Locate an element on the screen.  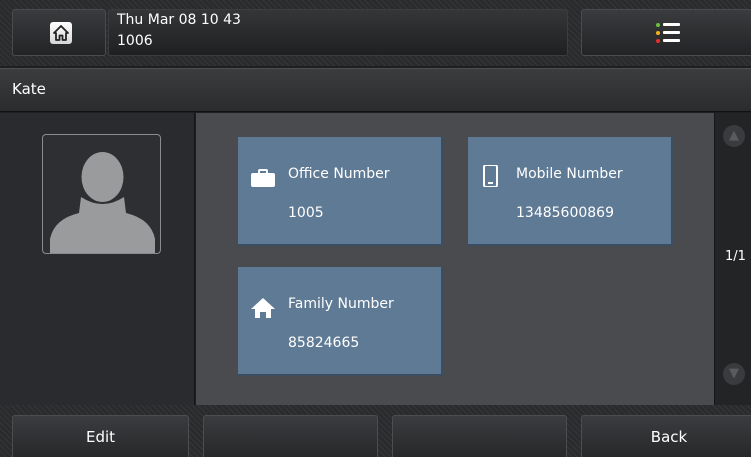
menu-button is located at coordinates (666, 32).